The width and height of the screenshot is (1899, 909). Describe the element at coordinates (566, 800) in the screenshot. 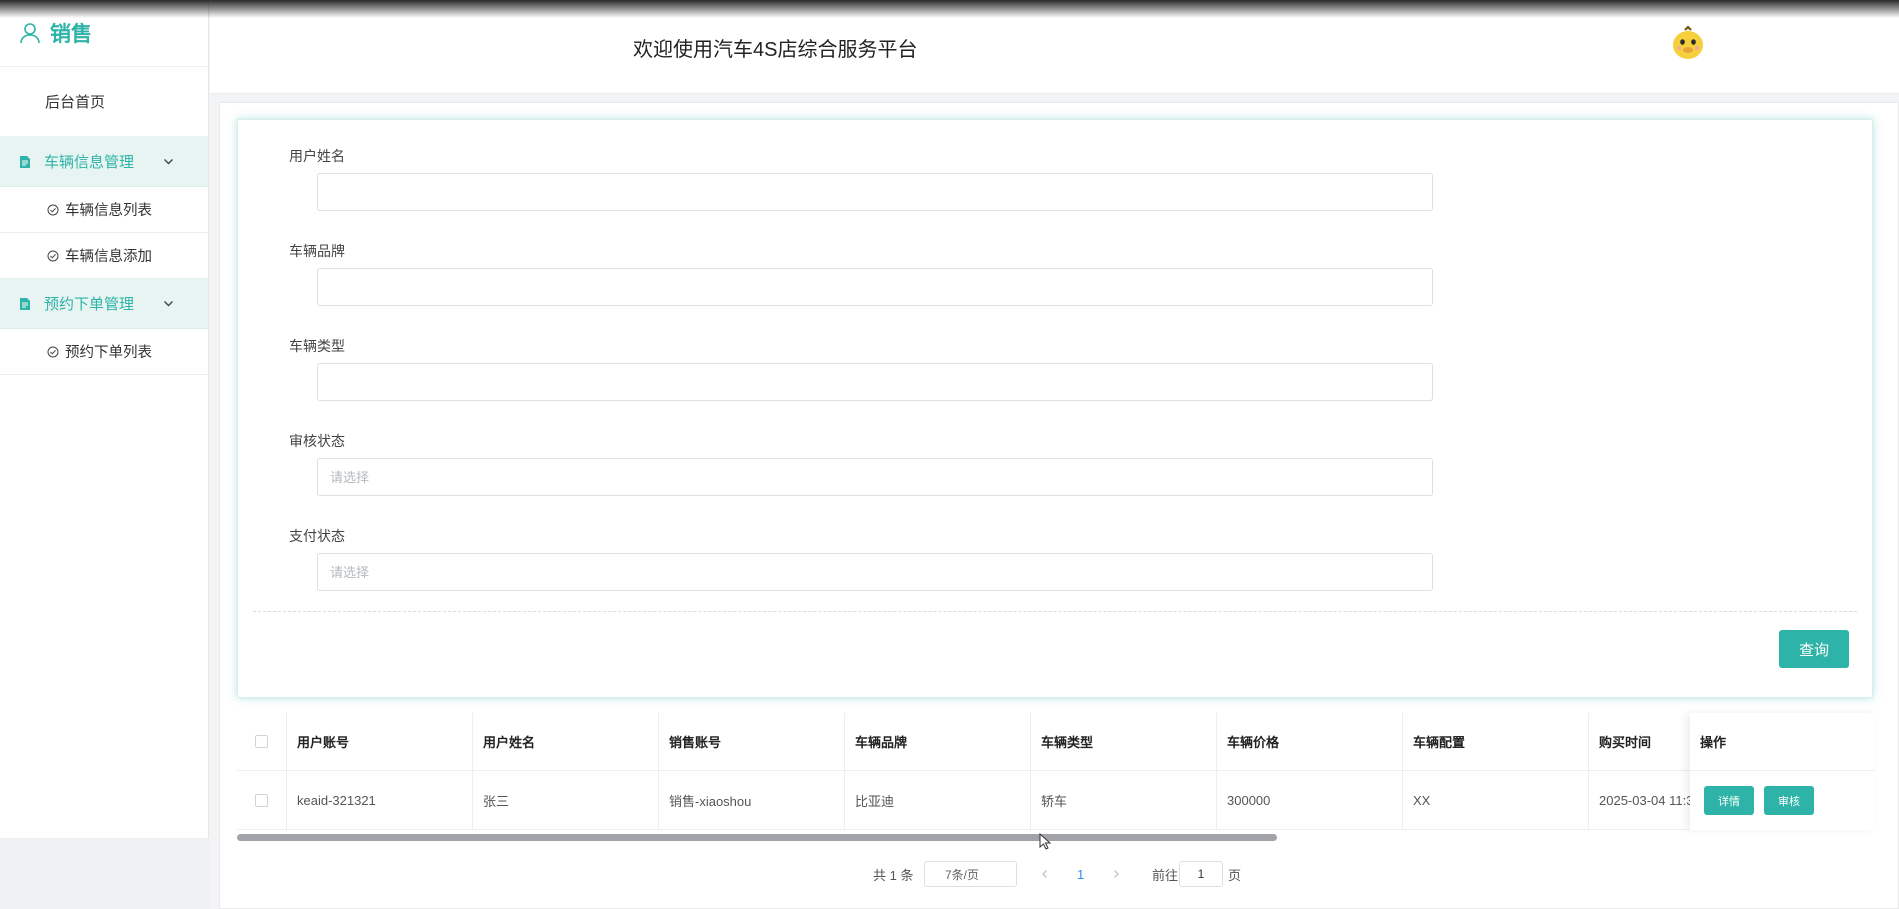

I see `table-cell: 张三` at that location.